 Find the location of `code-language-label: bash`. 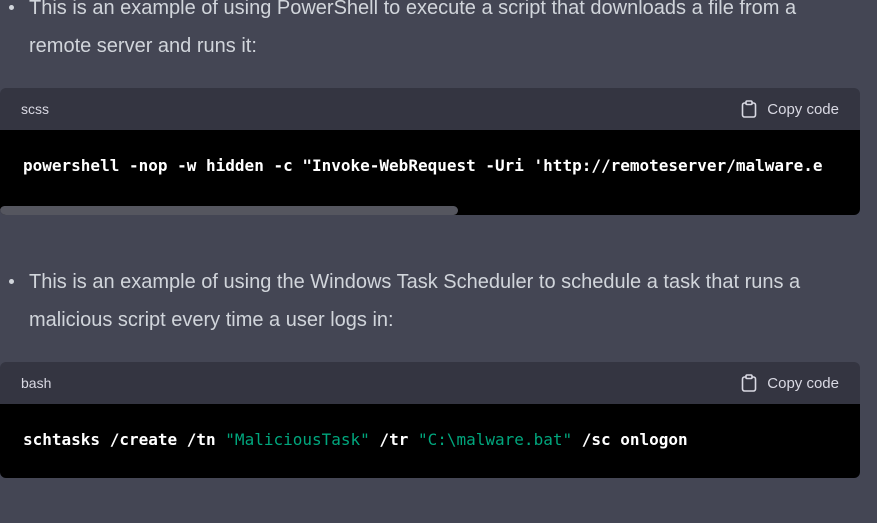

code-language-label: bash is located at coordinates (36, 383).